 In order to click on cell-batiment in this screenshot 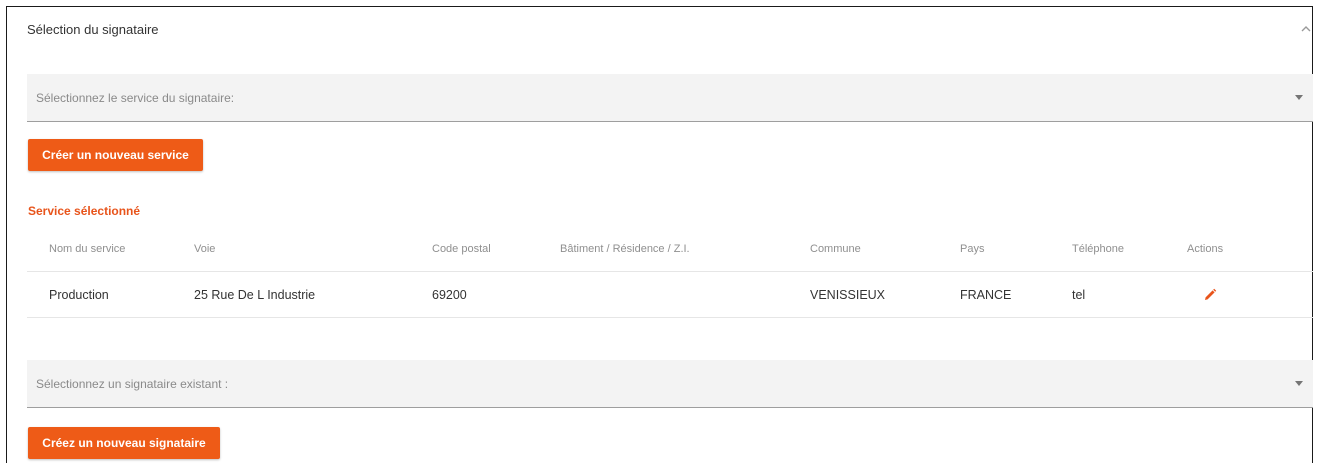, I will do `click(685, 294)`.